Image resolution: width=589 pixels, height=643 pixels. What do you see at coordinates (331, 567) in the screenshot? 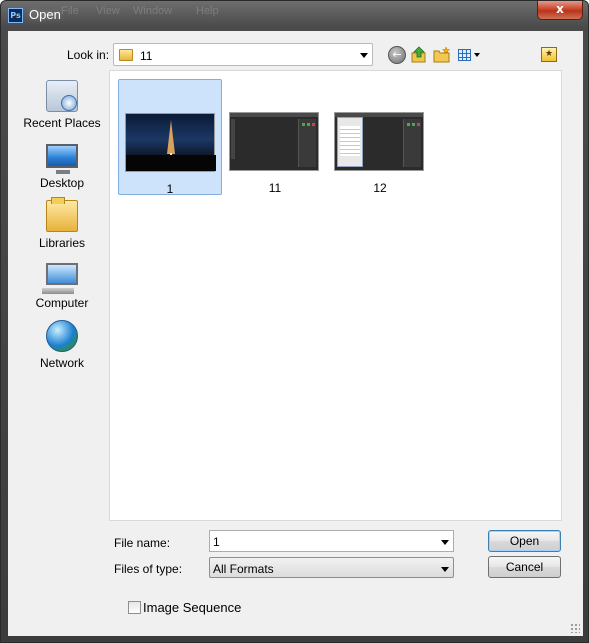
I see `files-of-type-select: All Formats` at bounding box center [331, 567].